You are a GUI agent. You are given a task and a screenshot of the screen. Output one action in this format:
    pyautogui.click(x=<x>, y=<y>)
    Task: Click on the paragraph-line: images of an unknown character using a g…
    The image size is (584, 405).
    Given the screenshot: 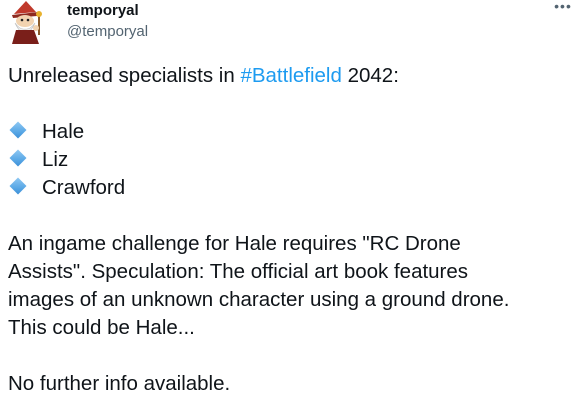 What is the action you would take?
    pyautogui.click(x=259, y=299)
    